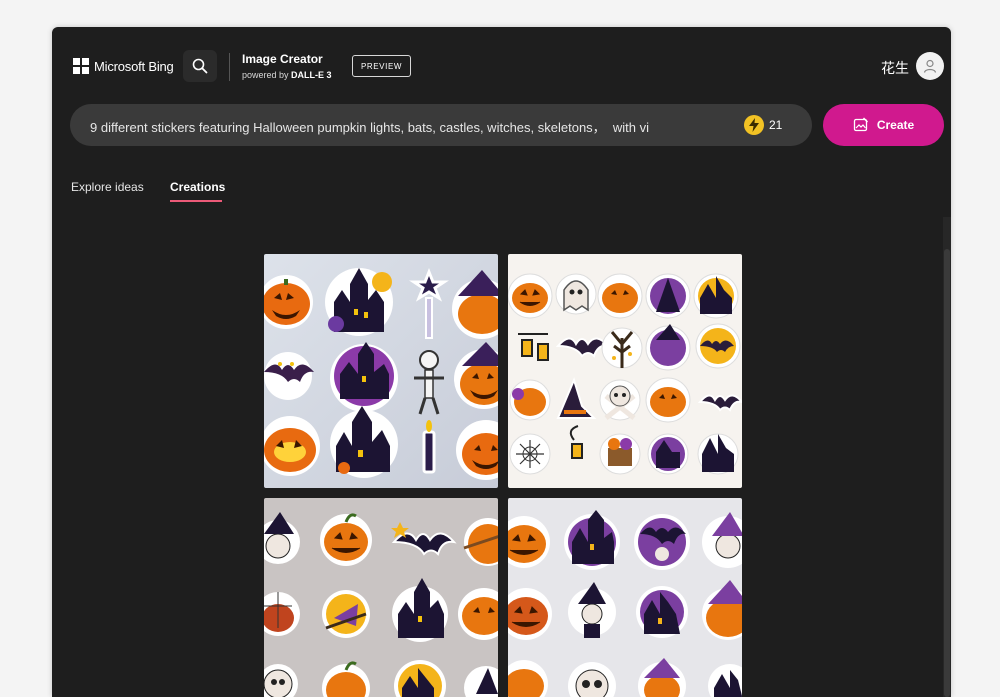 The width and height of the screenshot is (1000, 697). I want to click on create-button: Create, so click(883, 125).